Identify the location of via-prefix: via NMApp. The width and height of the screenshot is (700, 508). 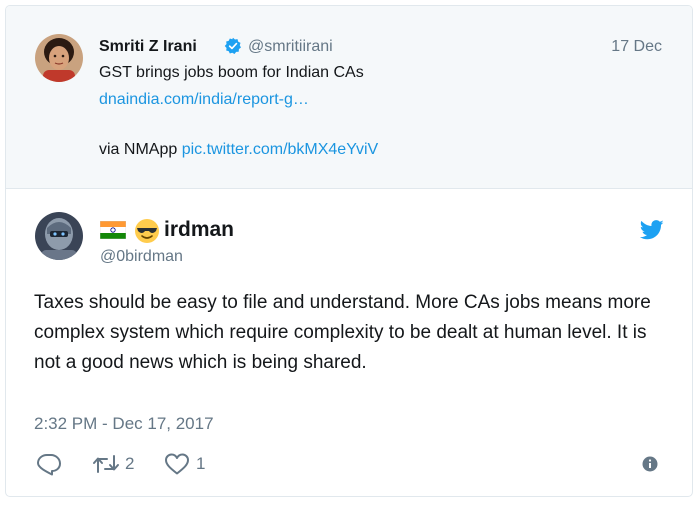
(140, 149).